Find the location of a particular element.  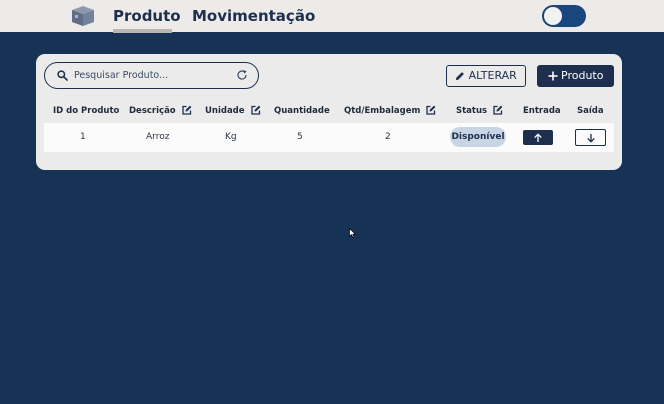

refresh-icon is located at coordinates (242, 75).